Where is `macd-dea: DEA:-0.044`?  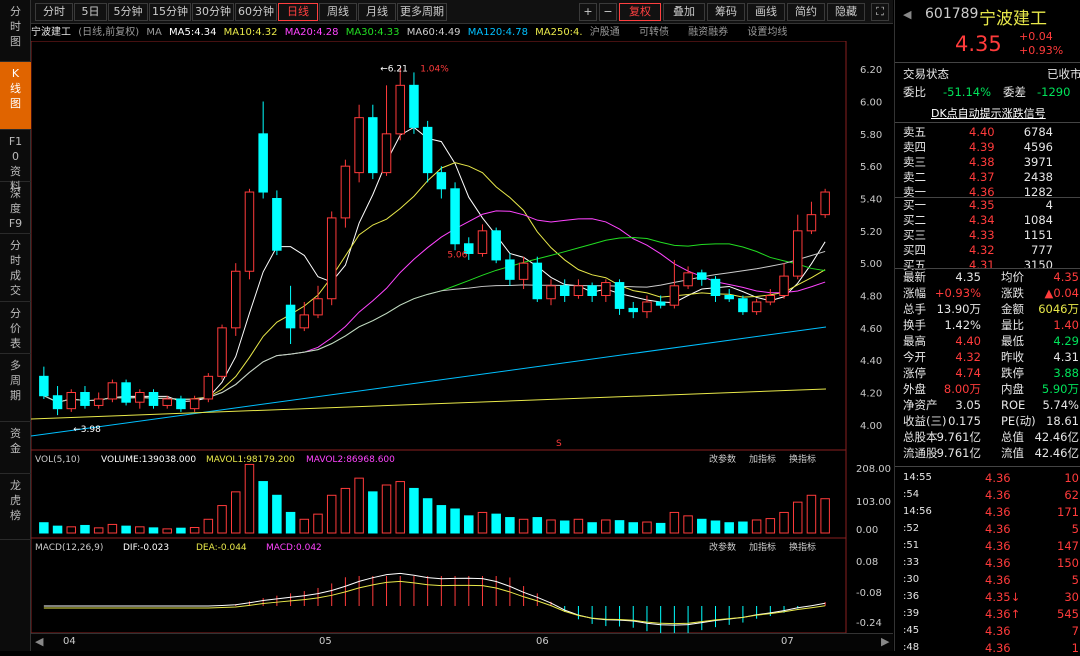 macd-dea: DEA:-0.044 is located at coordinates (221, 548).